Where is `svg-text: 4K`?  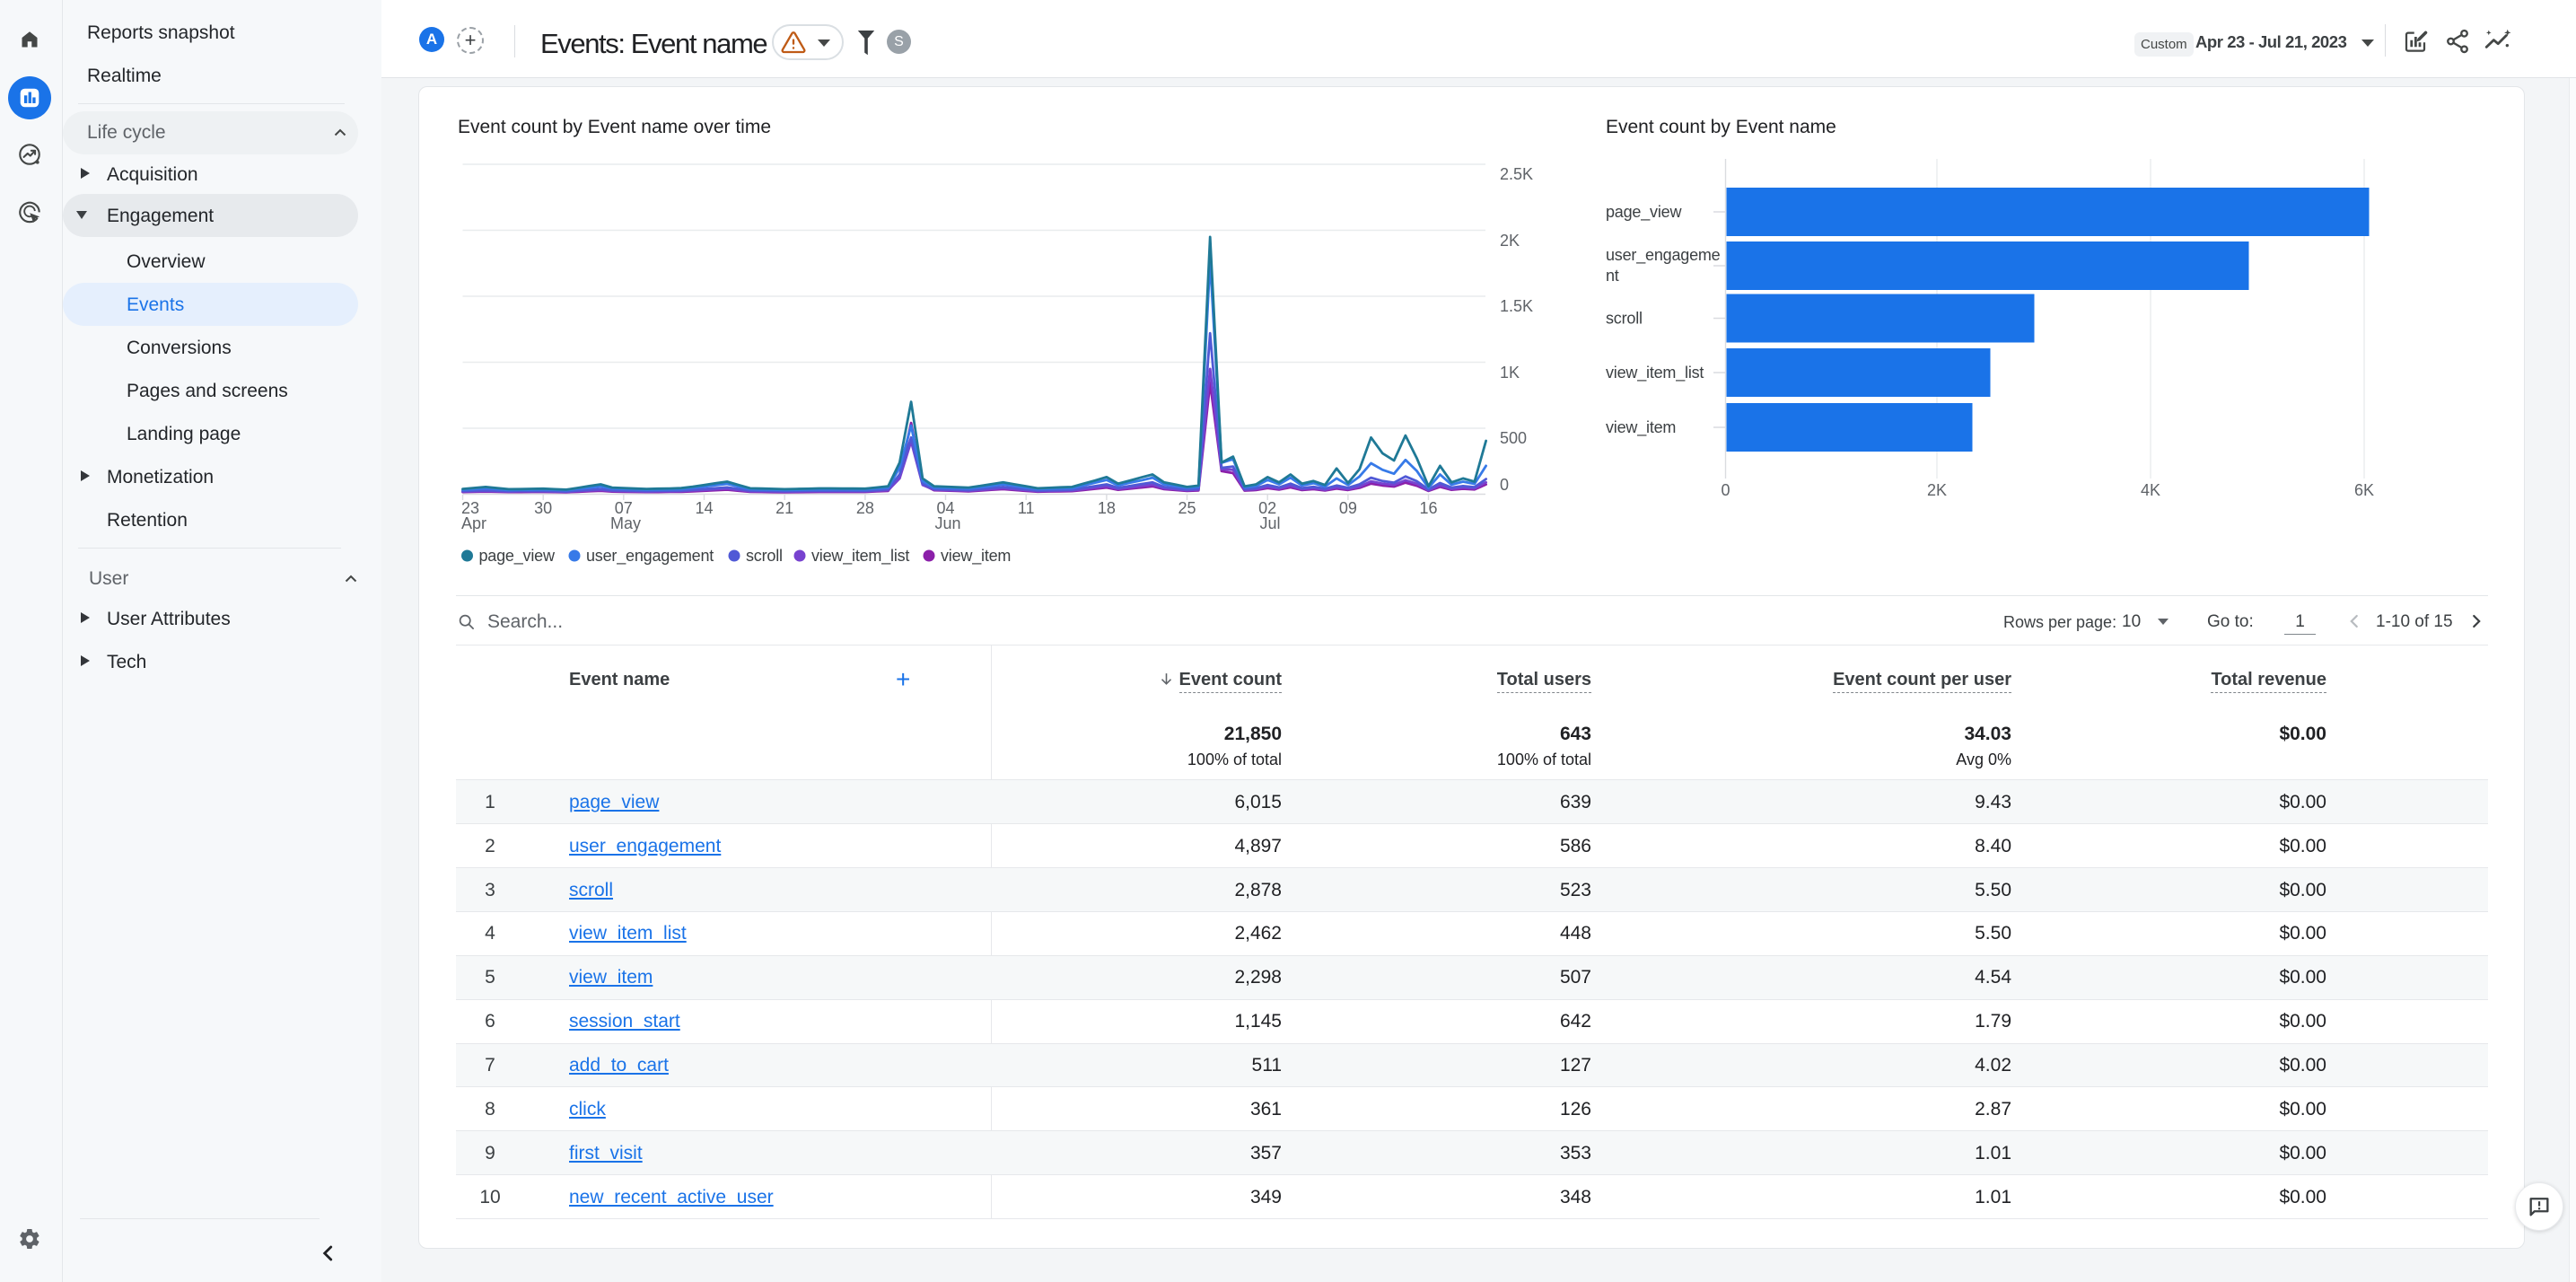
svg-text: 4K is located at coordinates (2150, 490).